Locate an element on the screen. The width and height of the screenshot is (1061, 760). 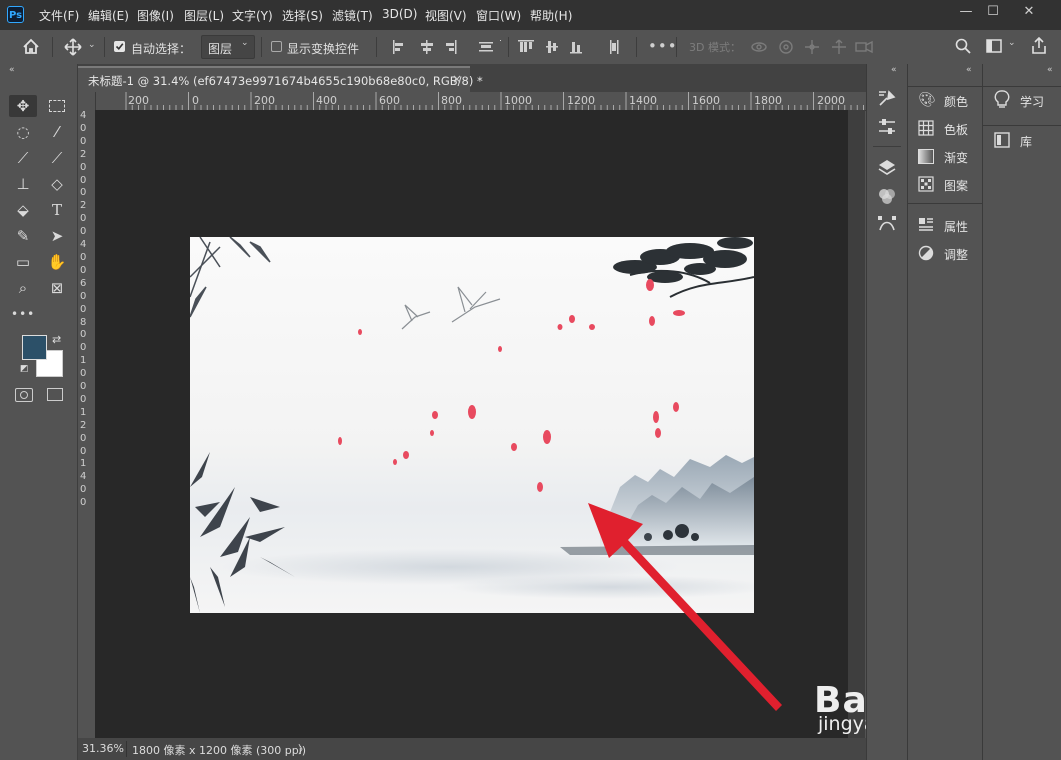
brush-tool-icon: ⟋ is located at coordinates (57, 158).